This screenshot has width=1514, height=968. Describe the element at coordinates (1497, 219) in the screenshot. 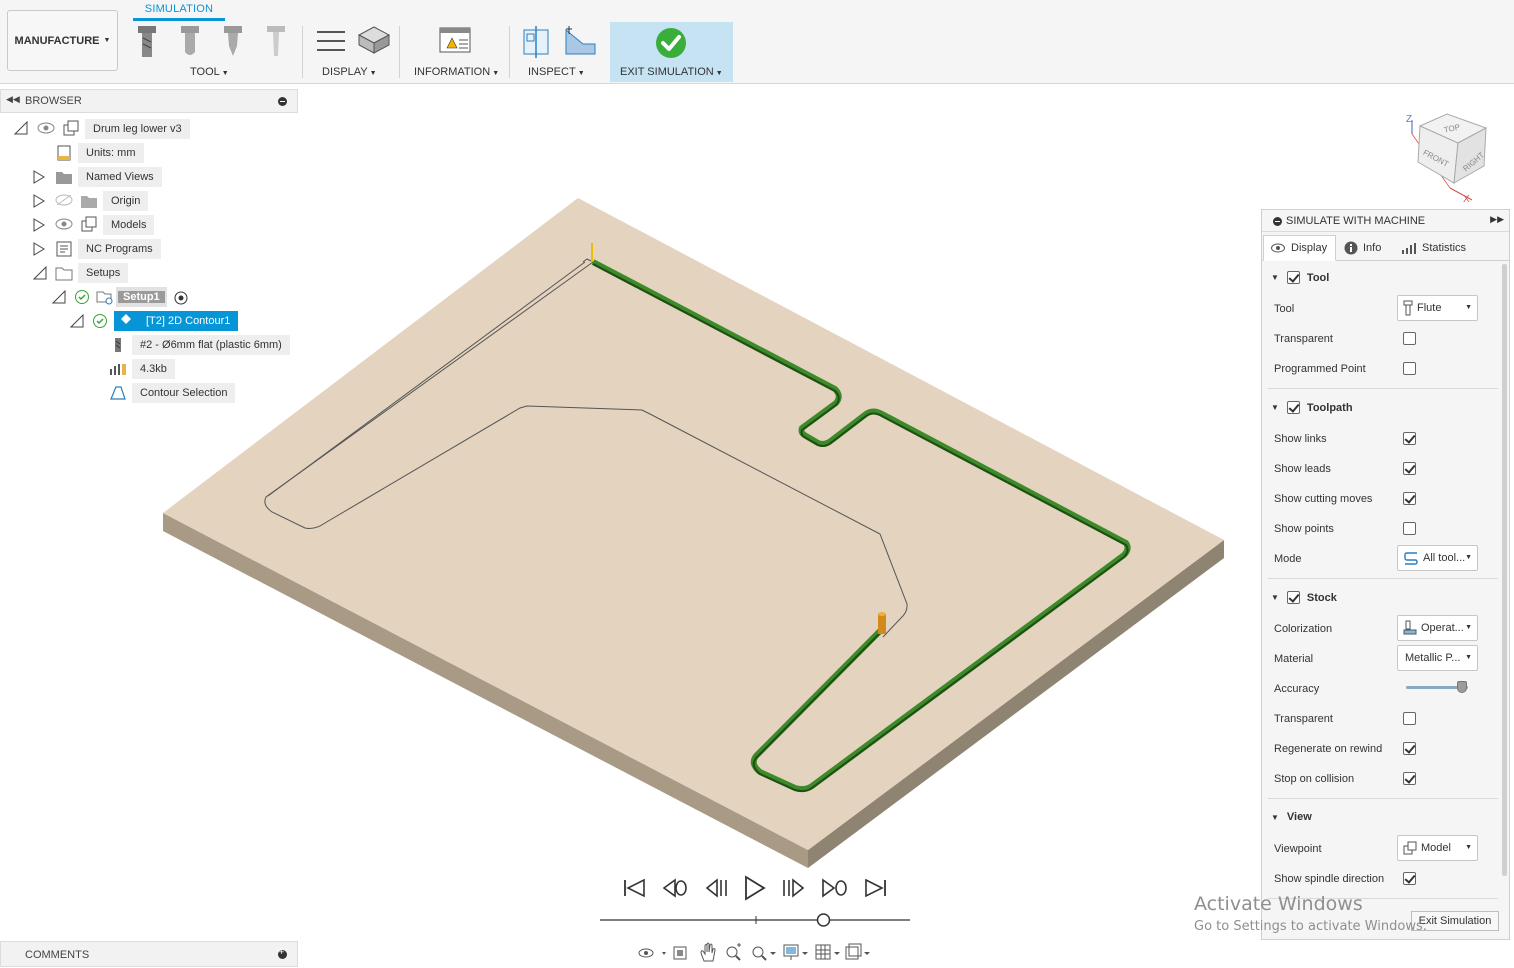

I see `expand-panel-icon: ▶▶` at that location.